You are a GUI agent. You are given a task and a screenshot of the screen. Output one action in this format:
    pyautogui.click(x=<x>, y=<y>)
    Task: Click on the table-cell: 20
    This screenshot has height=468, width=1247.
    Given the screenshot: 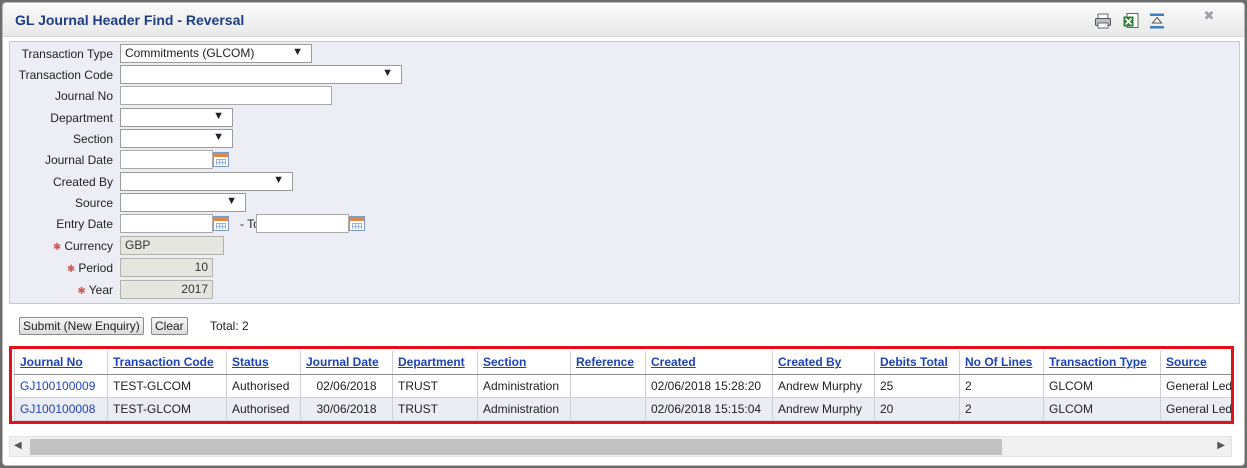 What is the action you would take?
    pyautogui.click(x=917, y=408)
    